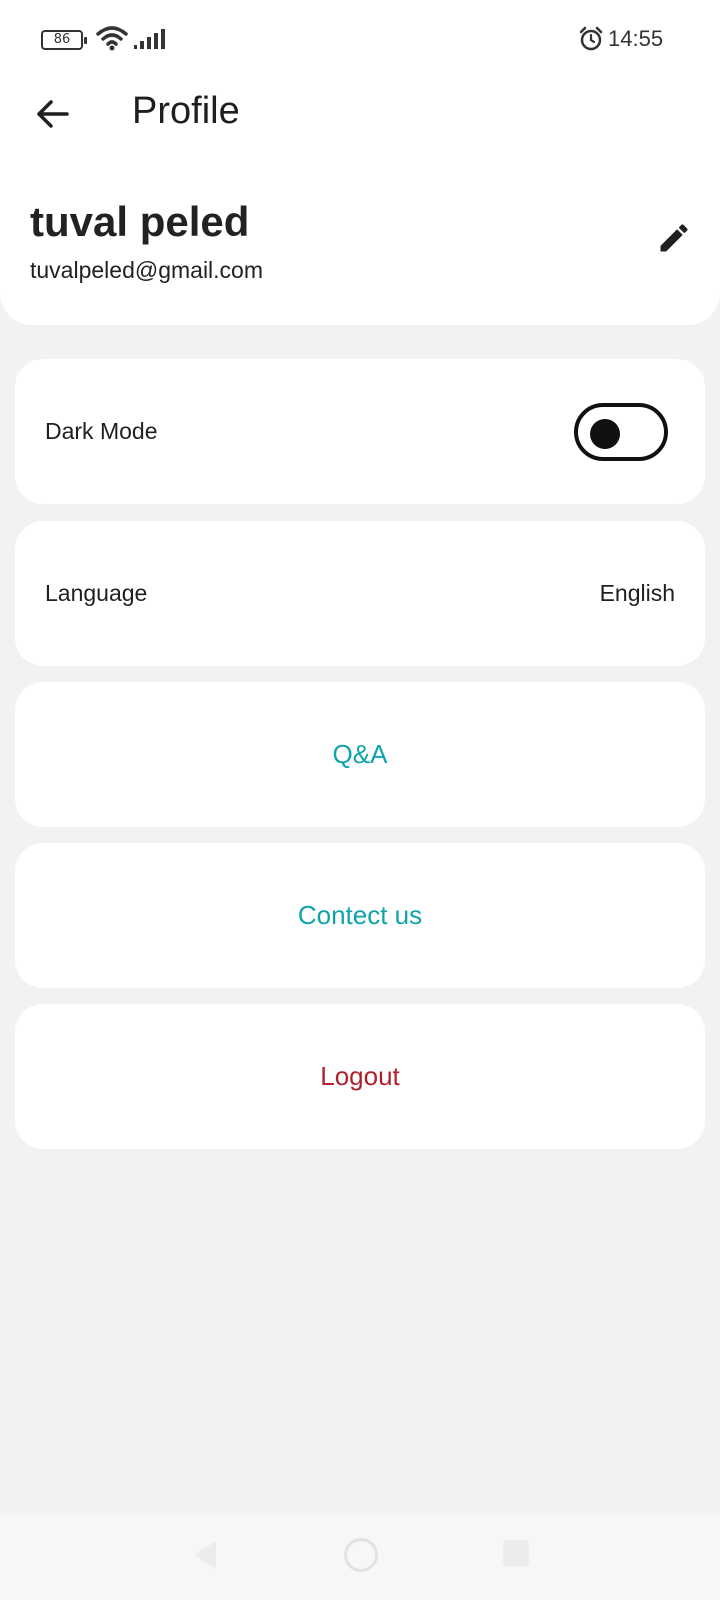  I want to click on contact-us-button: Contect us, so click(360, 915).